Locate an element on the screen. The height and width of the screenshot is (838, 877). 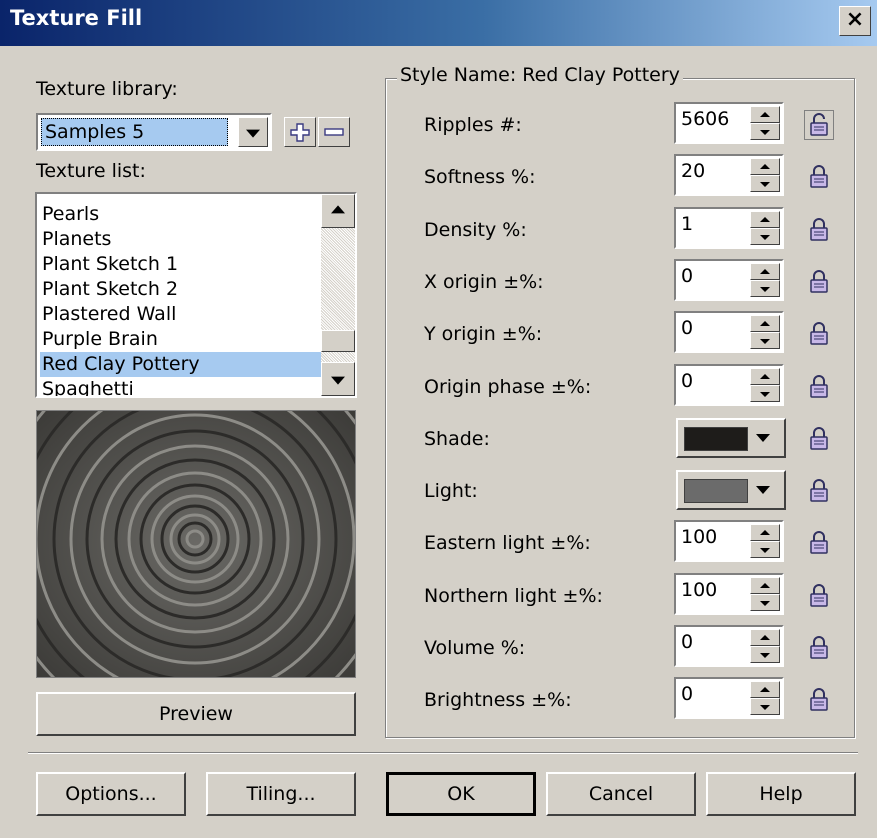
param-value: 5606 is located at coordinates (705, 119).